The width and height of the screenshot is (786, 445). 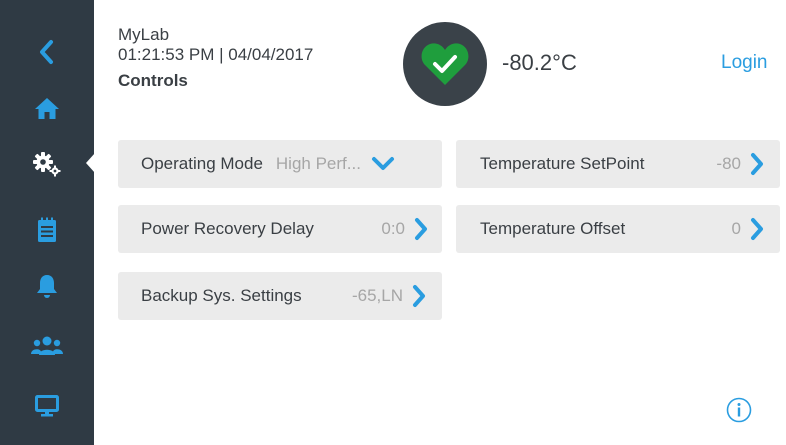 What do you see at coordinates (728, 163) in the screenshot?
I see `temperature-setpoint-value: -80` at bounding box center [728, 163].